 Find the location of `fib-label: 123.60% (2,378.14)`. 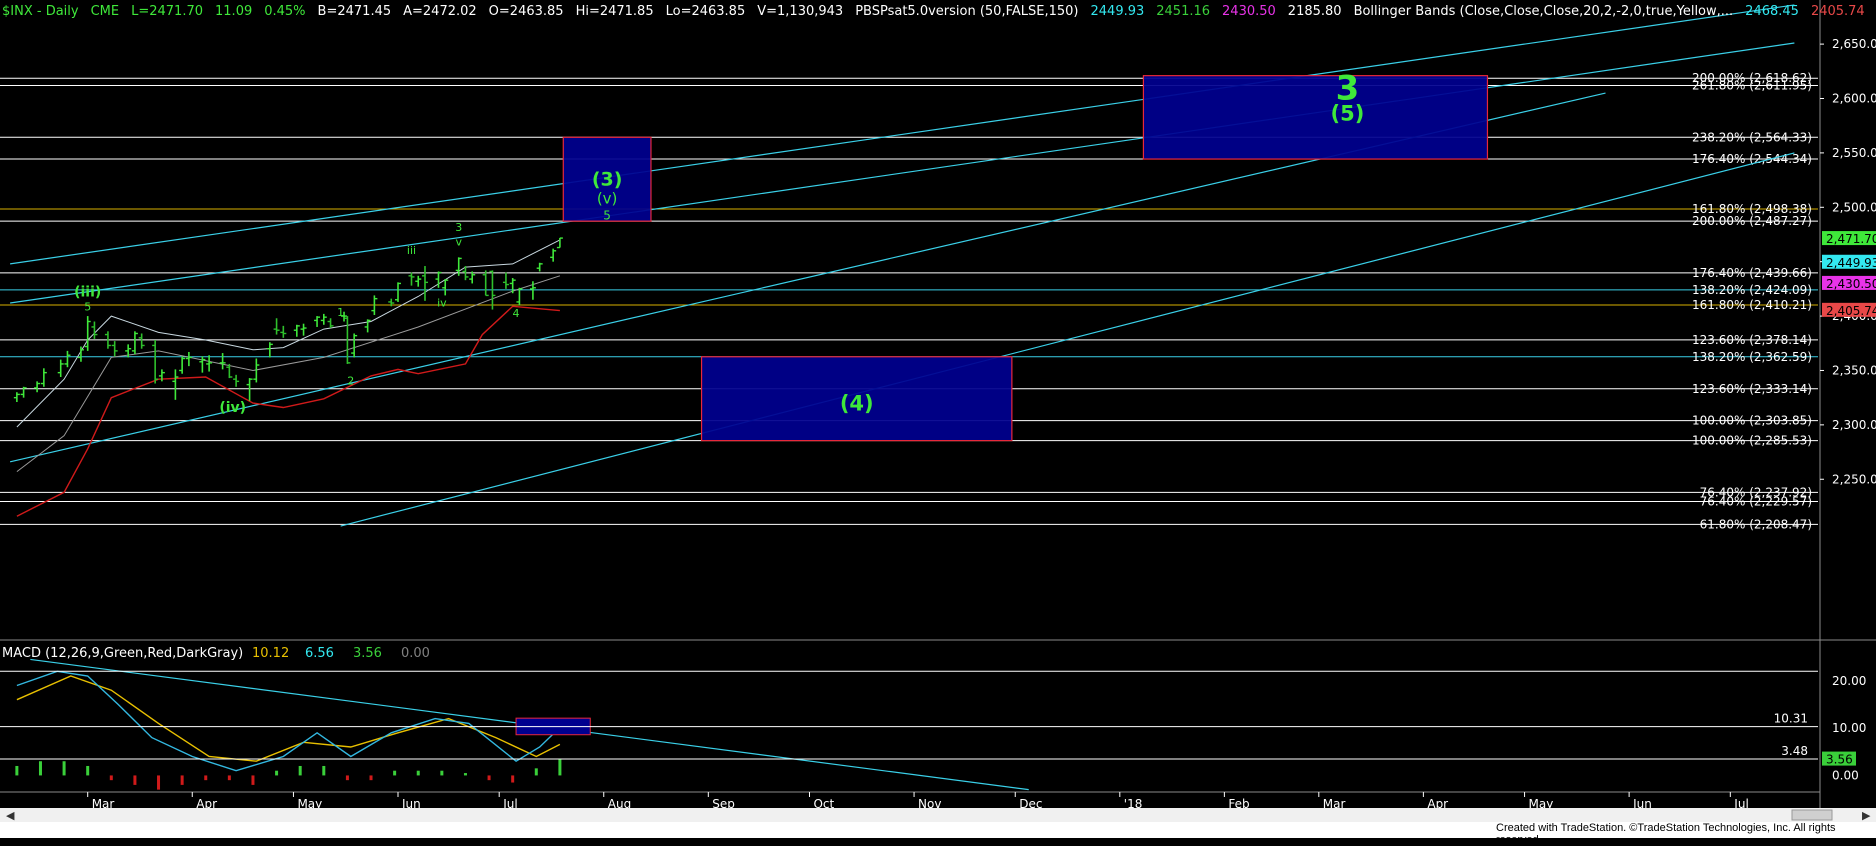

fib-label: 123.60% (2,378.14) is located at coordinates (1752, 340).